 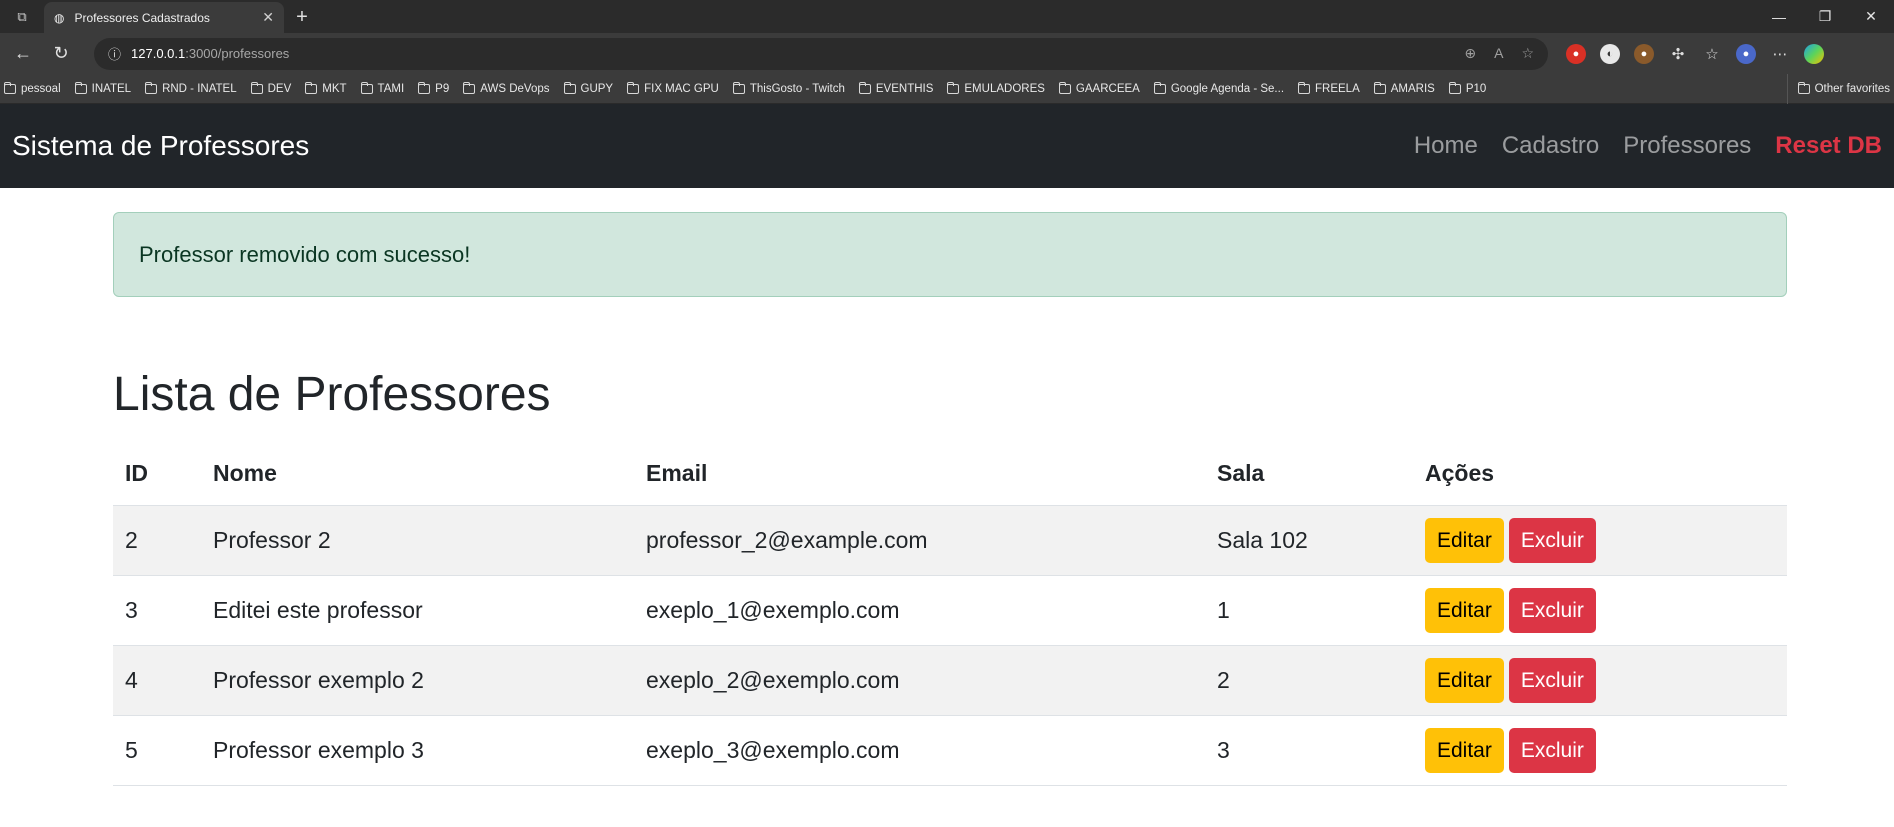 I want to click on bookmark-item: P9, so click(x=433, y=88).